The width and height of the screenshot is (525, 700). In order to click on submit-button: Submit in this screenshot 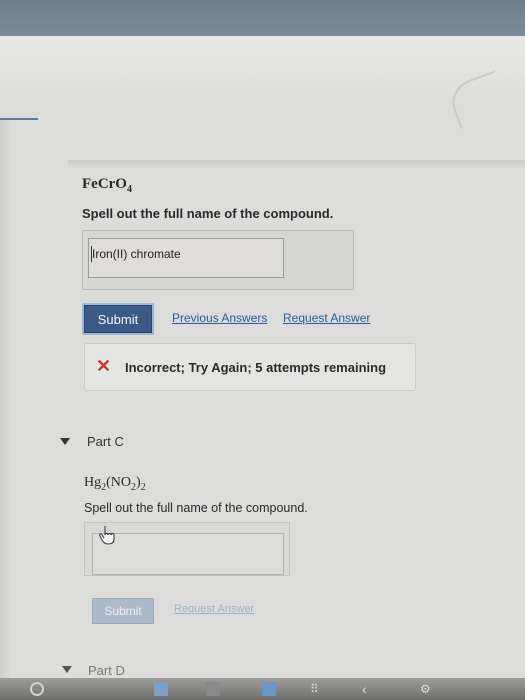, I will do `click(118, 319)`.